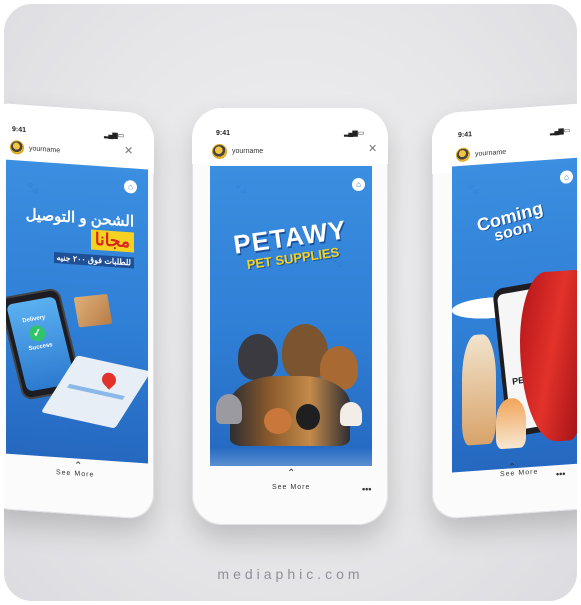  I want to click on center-story-image: 🐾 🐾 🐾 🐾 ⌂ PETAWY PET SUPPLIES, so click(291, 316).